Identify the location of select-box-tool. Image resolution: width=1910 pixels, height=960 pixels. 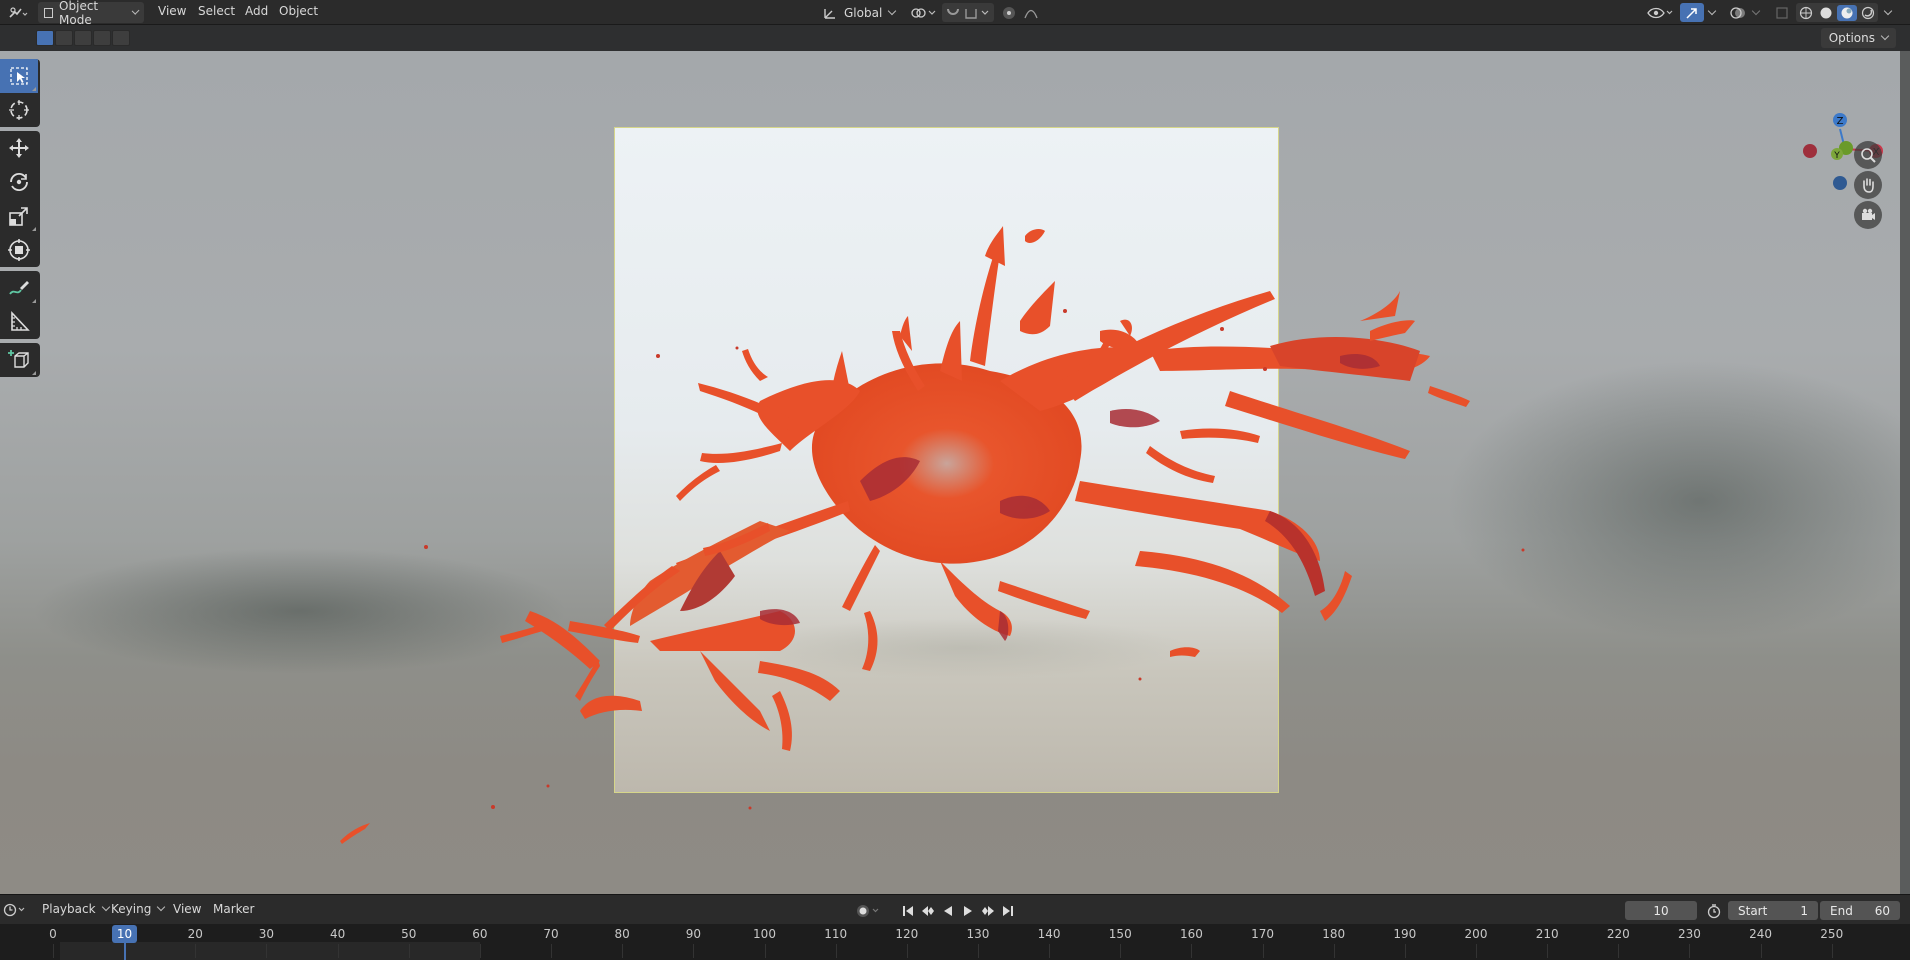
(19, 76).